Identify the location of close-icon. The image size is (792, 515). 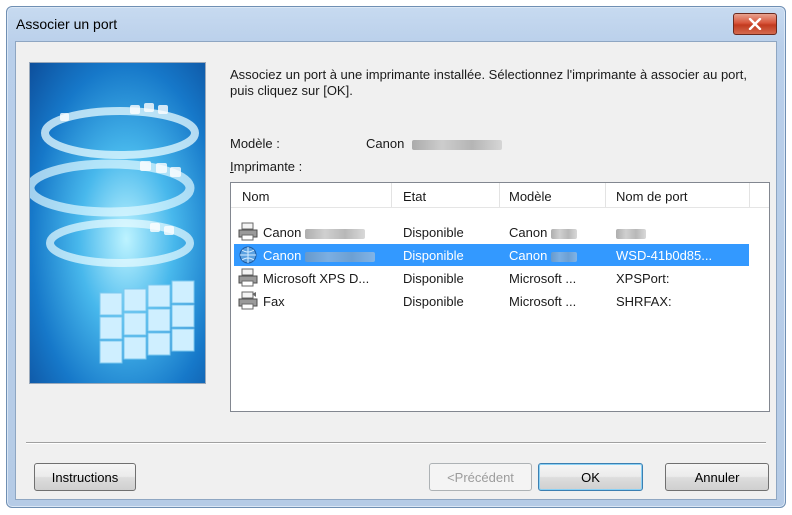
(755, 24).